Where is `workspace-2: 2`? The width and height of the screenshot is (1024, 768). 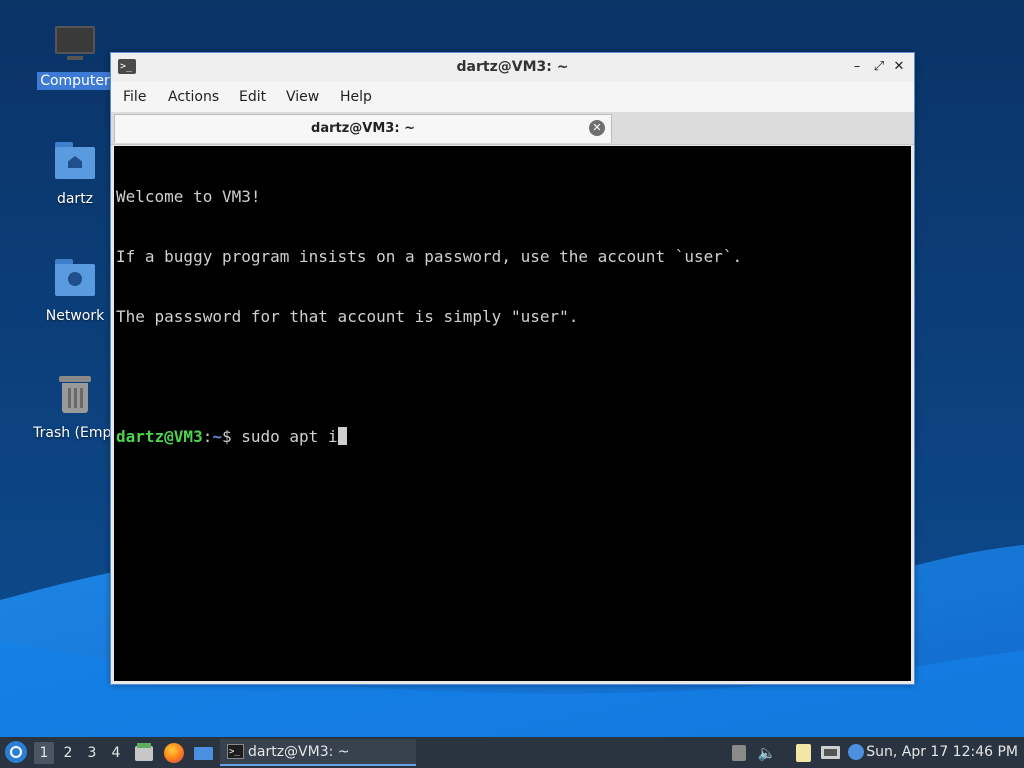 workspace-2: 2 is located at coordinates (68, 753).